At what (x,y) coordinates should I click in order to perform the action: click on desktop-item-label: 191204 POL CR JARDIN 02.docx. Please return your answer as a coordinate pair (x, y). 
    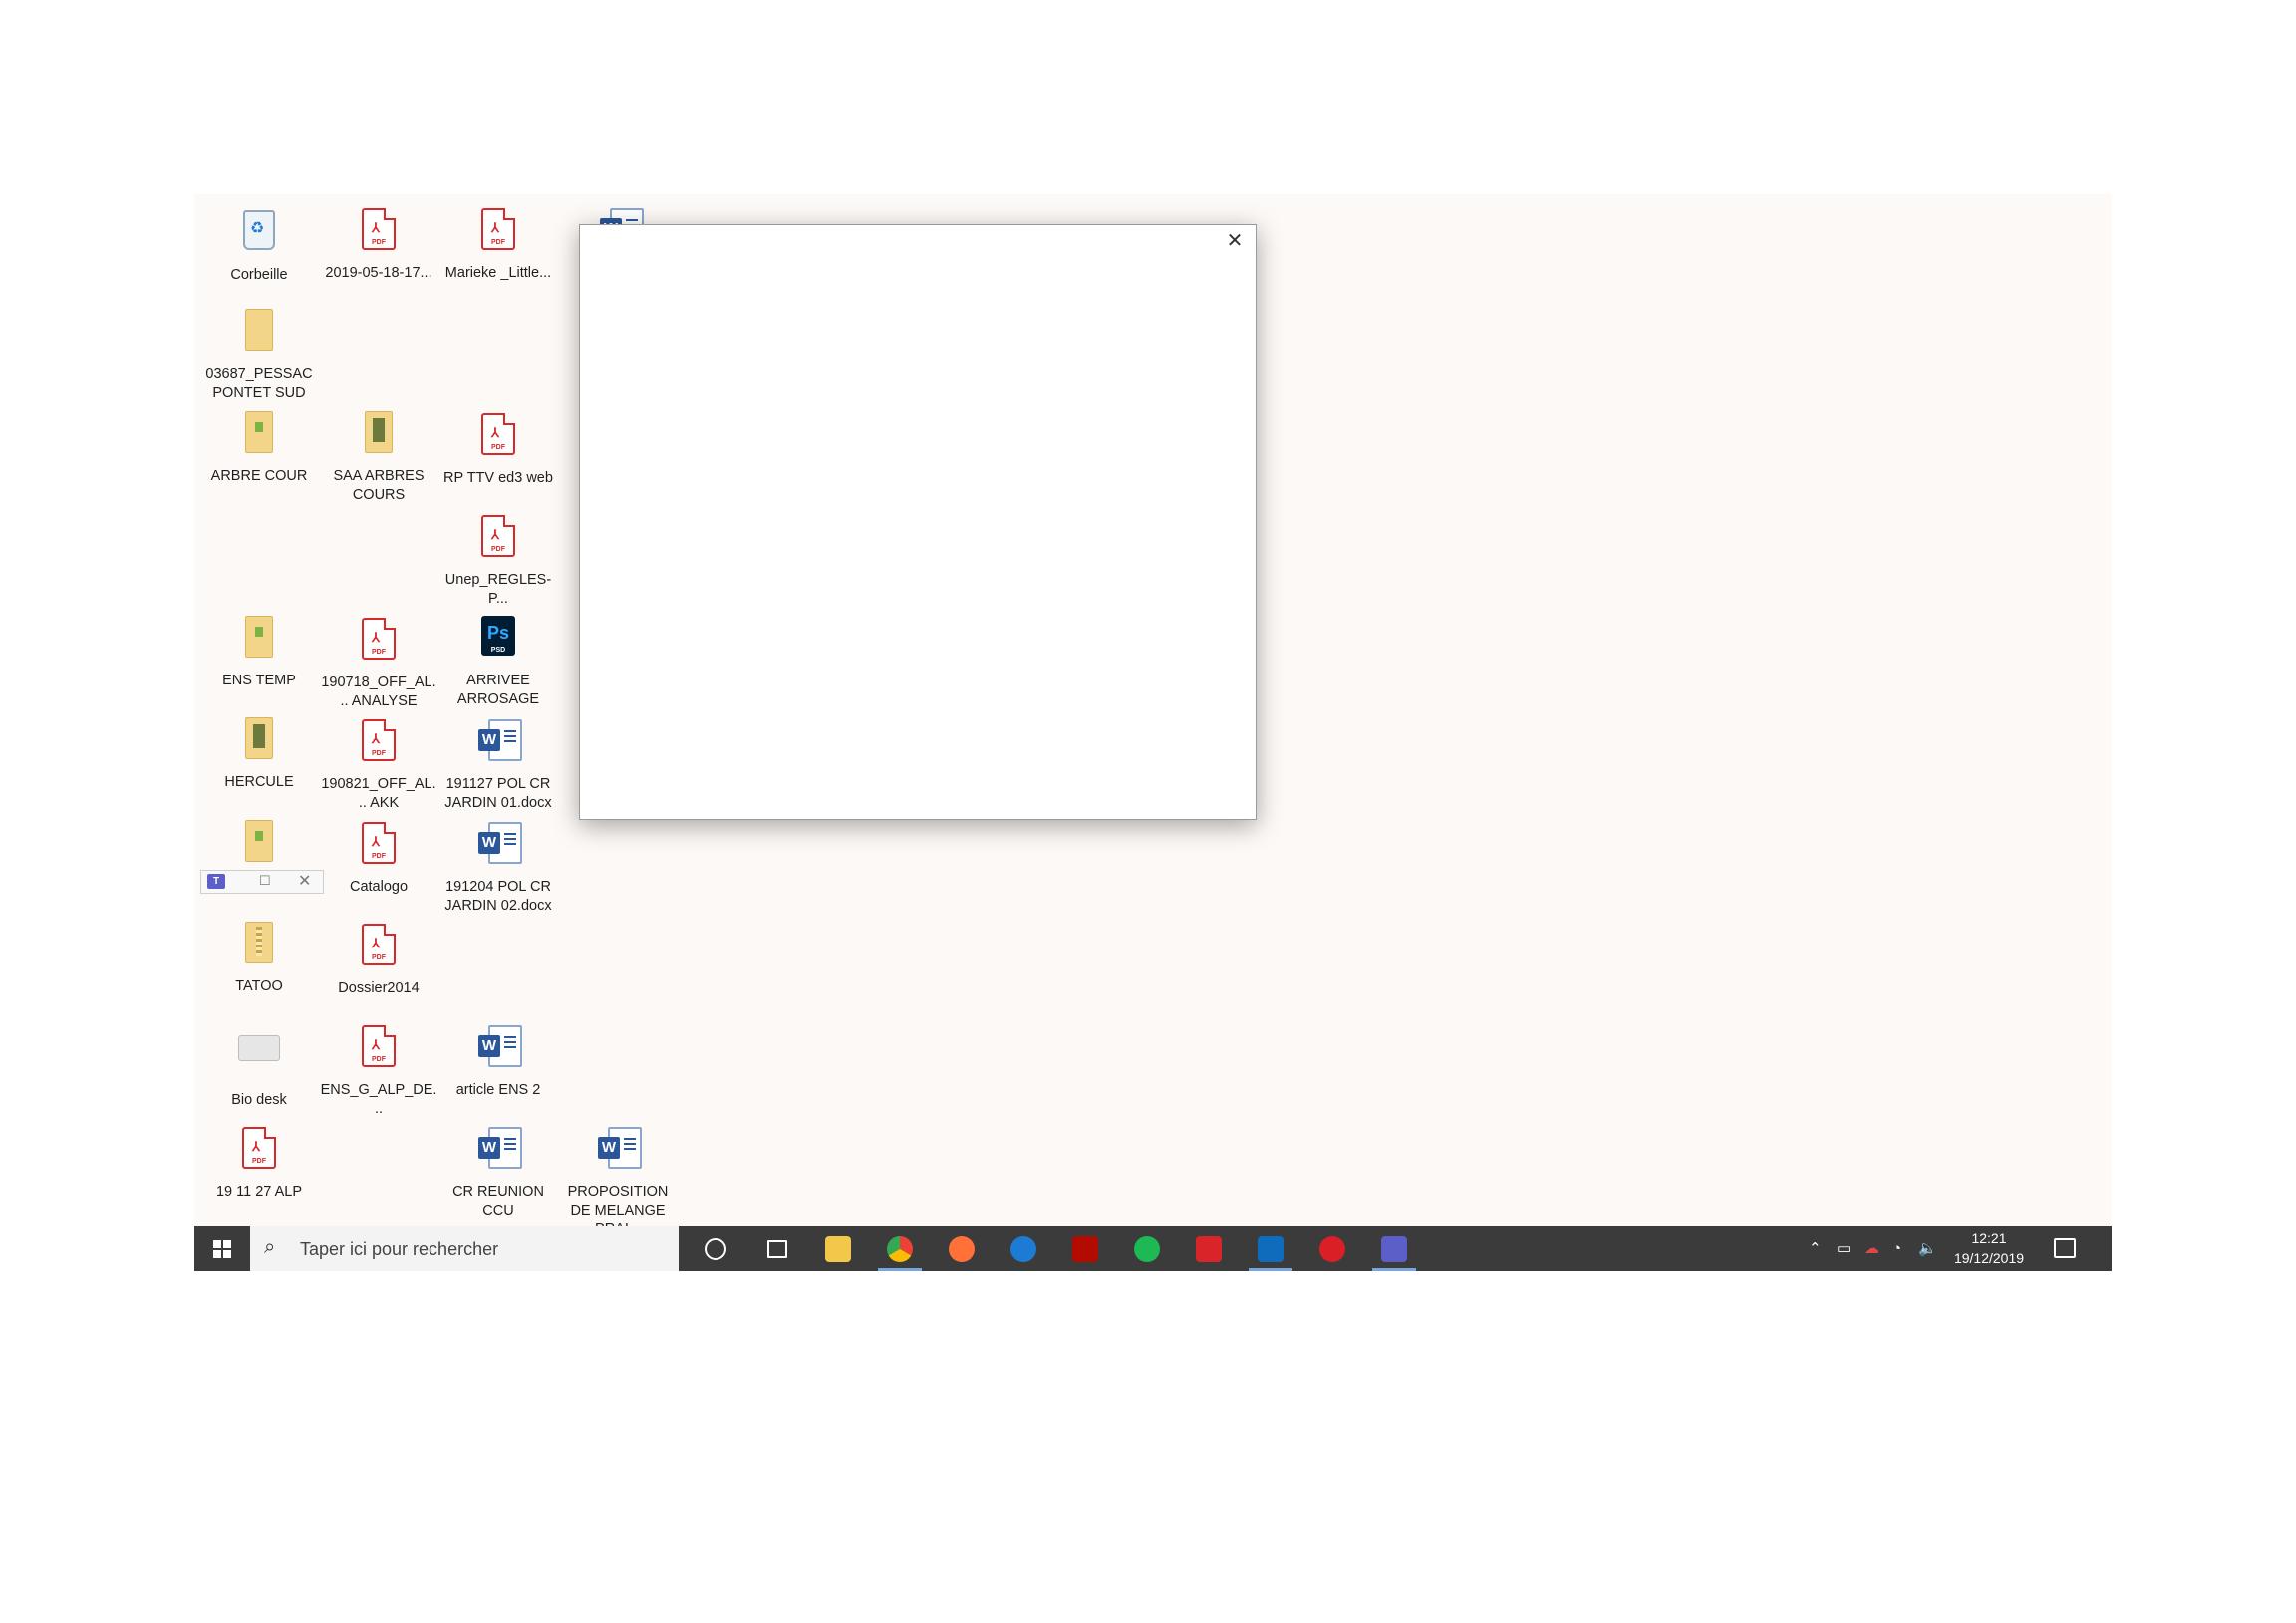
    Looking at the image, I should click on (498, 896).